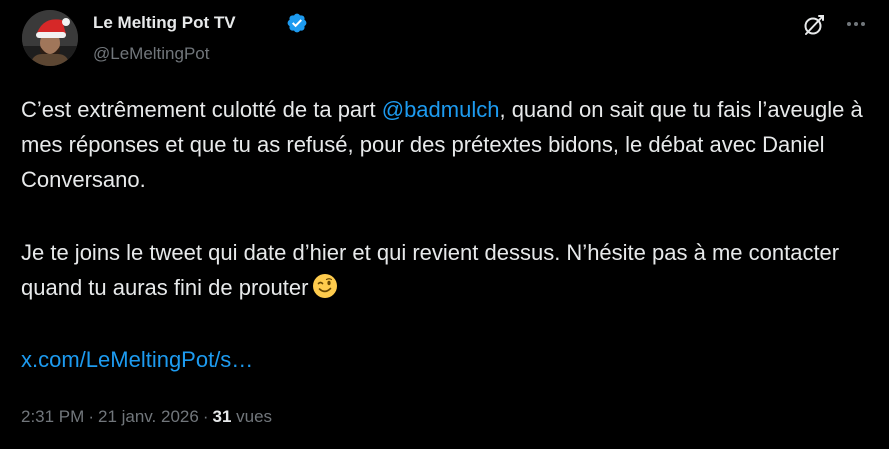 The image size is (889, 449). I want to click on author-name: Le Melting Pot TV, so click(164, 23).